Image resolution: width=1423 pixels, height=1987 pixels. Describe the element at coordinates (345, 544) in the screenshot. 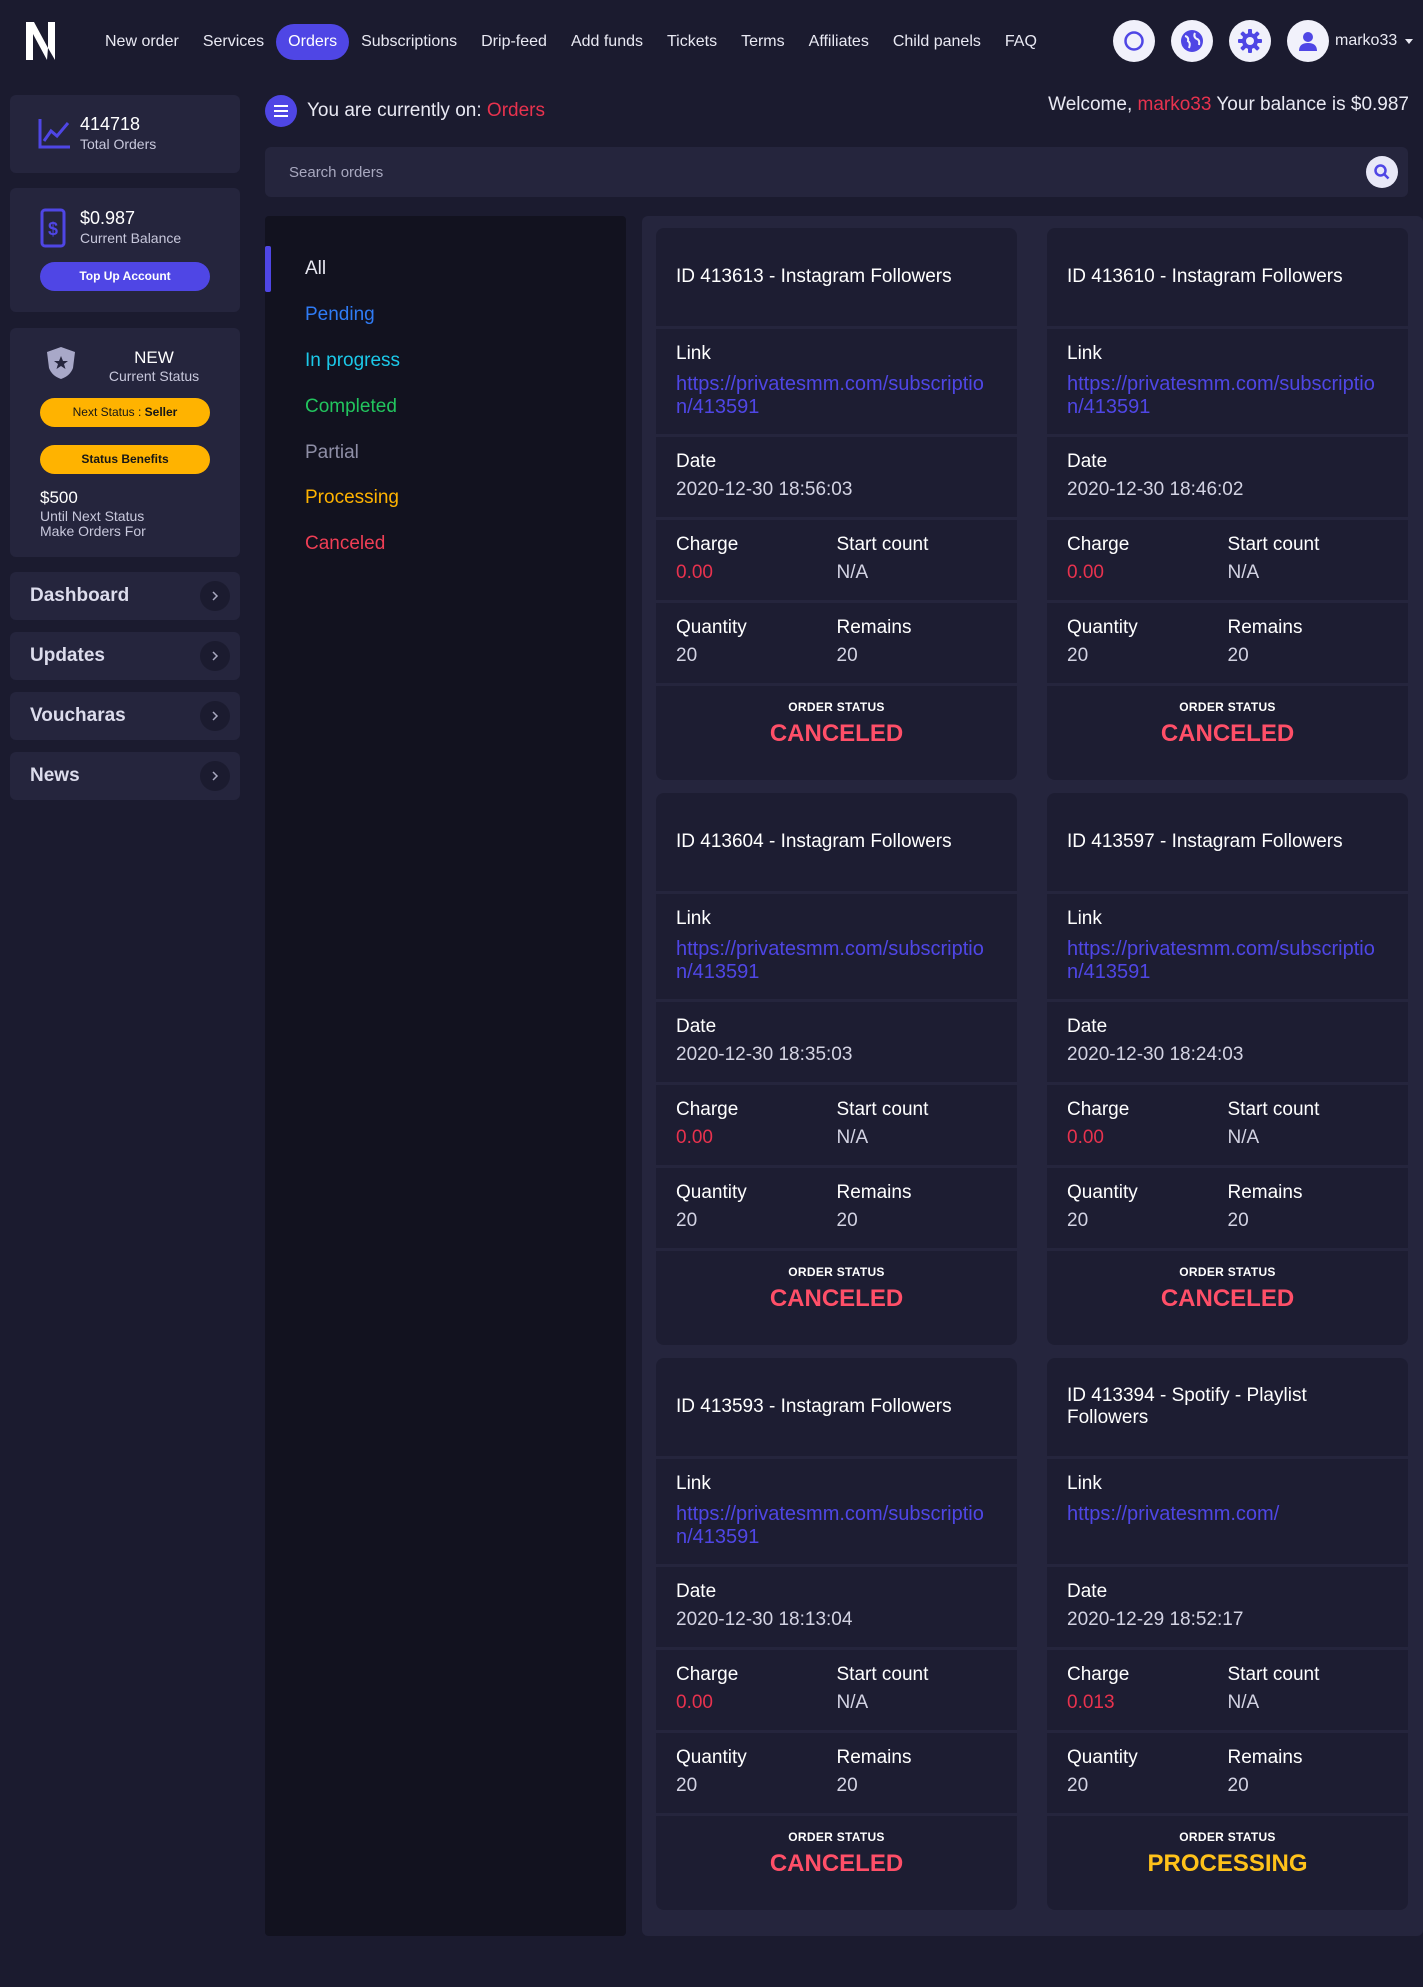

I see `filter-canceled: Canceled` at that location.